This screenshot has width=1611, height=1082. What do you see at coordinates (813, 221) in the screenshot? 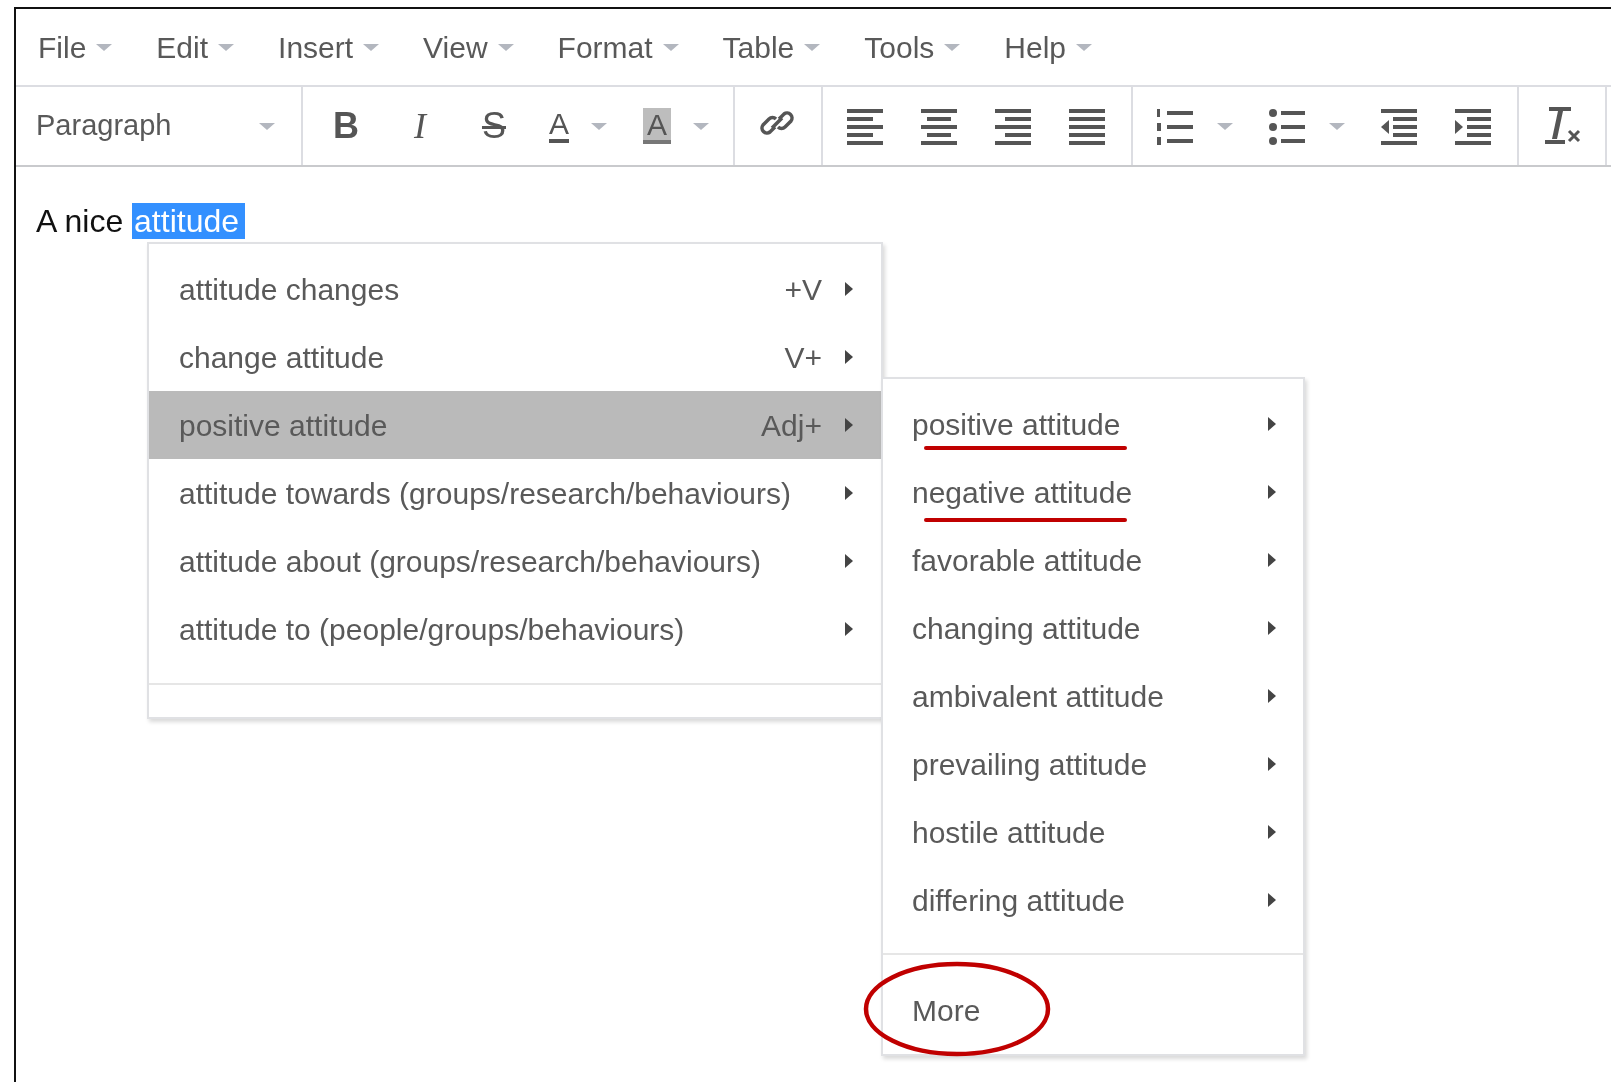
I see `editor-text: A nice attitude` at bounding box center [813, 221].